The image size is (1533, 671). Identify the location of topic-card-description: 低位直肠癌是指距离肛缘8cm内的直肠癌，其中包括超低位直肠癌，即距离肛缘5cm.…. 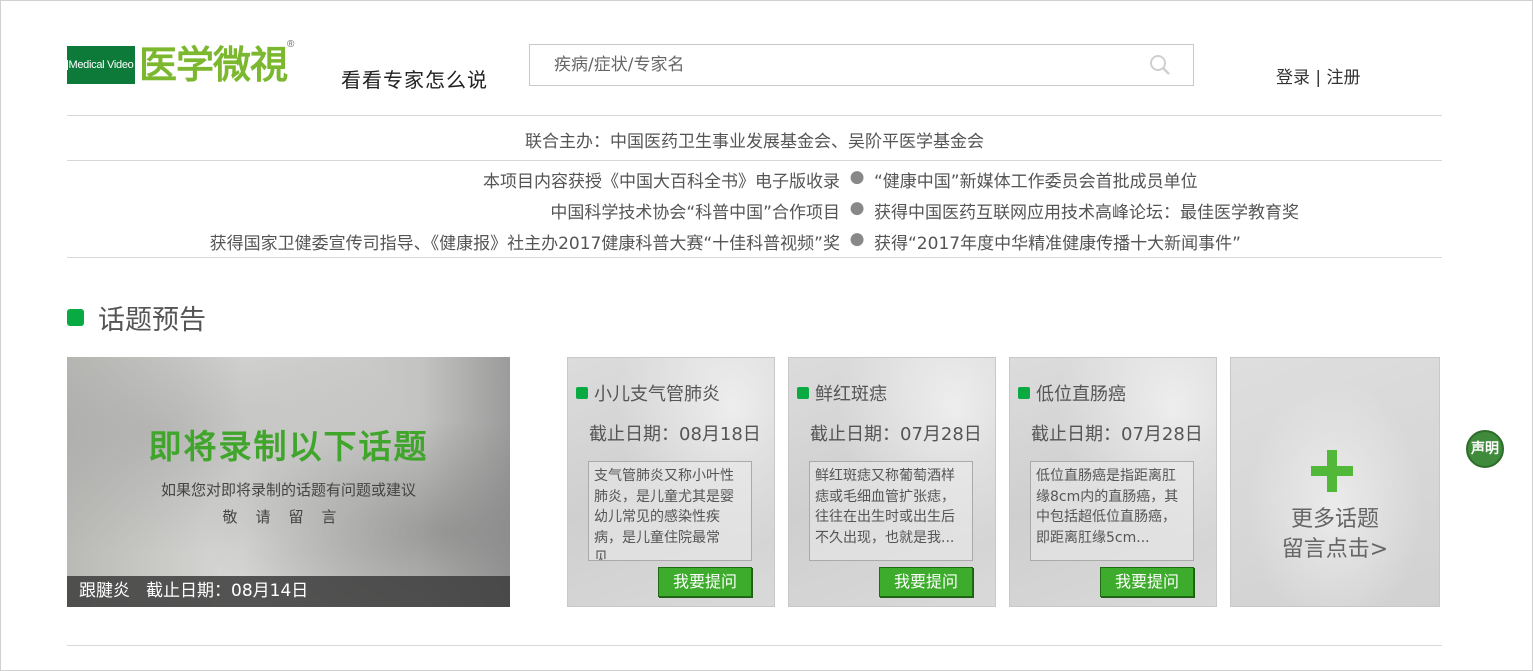
(1112, 511).